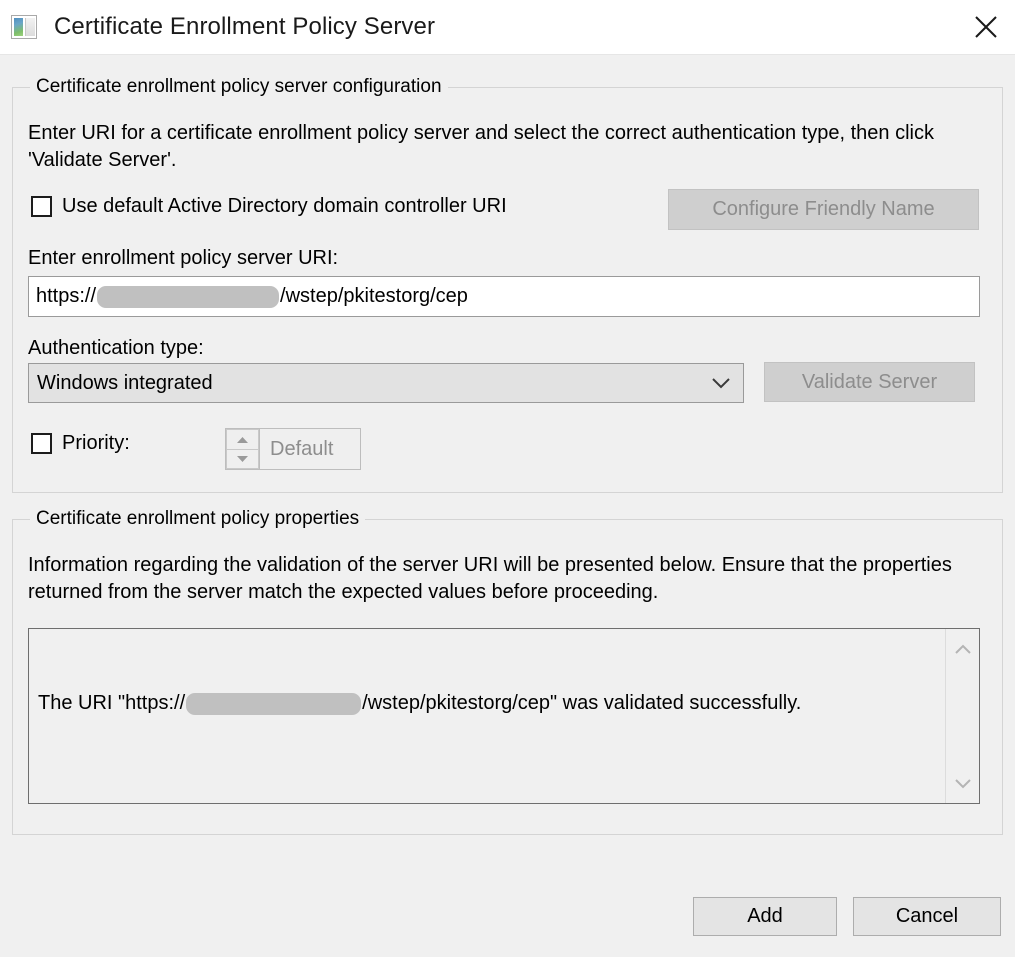 Image resolution: width=1015 pixels, height=957 pixels. What do you see at coordinates (66, 296) in the screenshot?
I see `uri-prefix: https://` at bounding box center [66, 296].